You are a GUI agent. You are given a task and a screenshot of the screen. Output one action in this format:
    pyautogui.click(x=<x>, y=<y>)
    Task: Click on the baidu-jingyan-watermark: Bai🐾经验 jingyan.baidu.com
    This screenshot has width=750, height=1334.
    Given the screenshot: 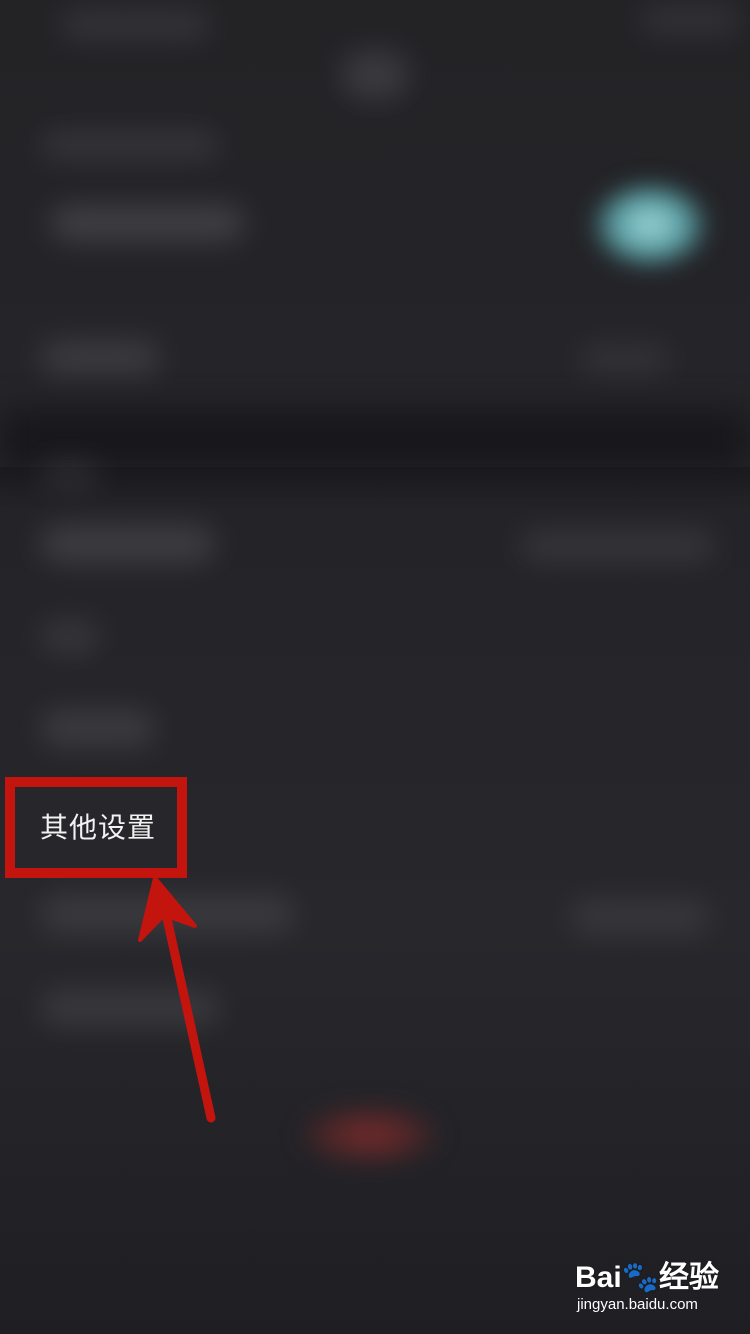 What is the action you would take?
    pyautogui.click(x=657, y=1287)
    